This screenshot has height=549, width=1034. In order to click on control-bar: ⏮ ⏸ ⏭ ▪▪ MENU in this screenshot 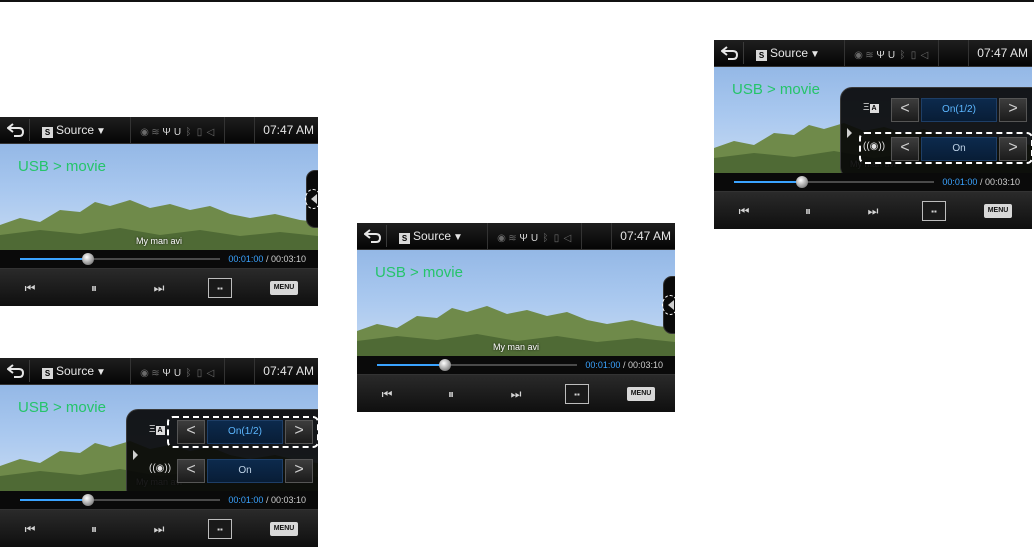, I will do `click(159, 287)`.